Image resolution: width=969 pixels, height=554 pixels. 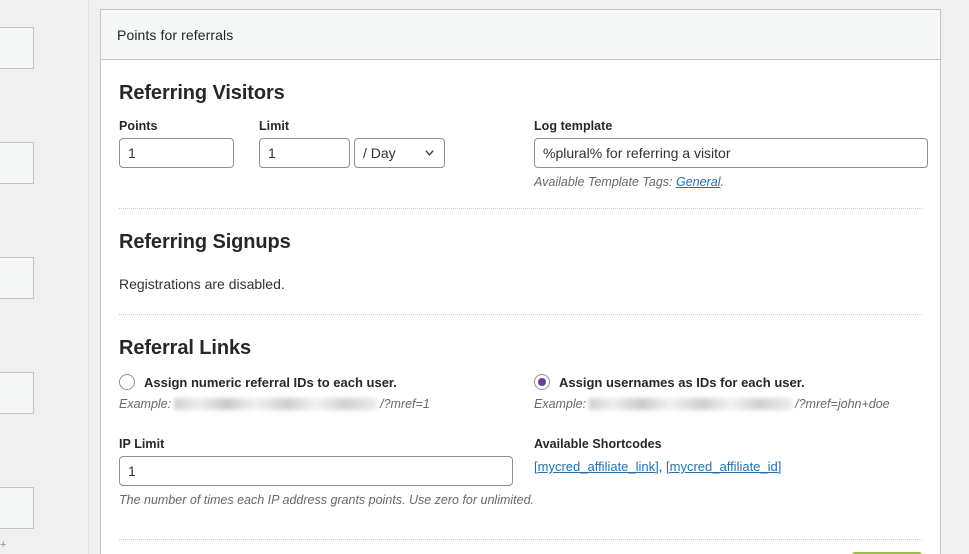 What do you see at coordinates (202, 284) in the screenshot?
I see `registrations-disabled-message: Registrations are disabled.` at bounding box center [202, 284].